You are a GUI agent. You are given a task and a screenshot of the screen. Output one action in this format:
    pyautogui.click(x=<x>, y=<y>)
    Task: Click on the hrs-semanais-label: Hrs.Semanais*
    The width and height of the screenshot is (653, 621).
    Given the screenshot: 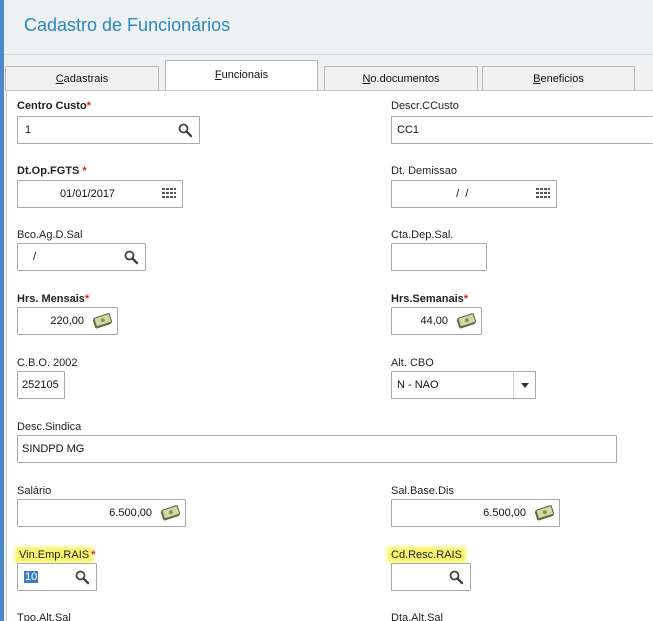 What is the action you would take?
    pyautogui.click(x=430, y=299)
    